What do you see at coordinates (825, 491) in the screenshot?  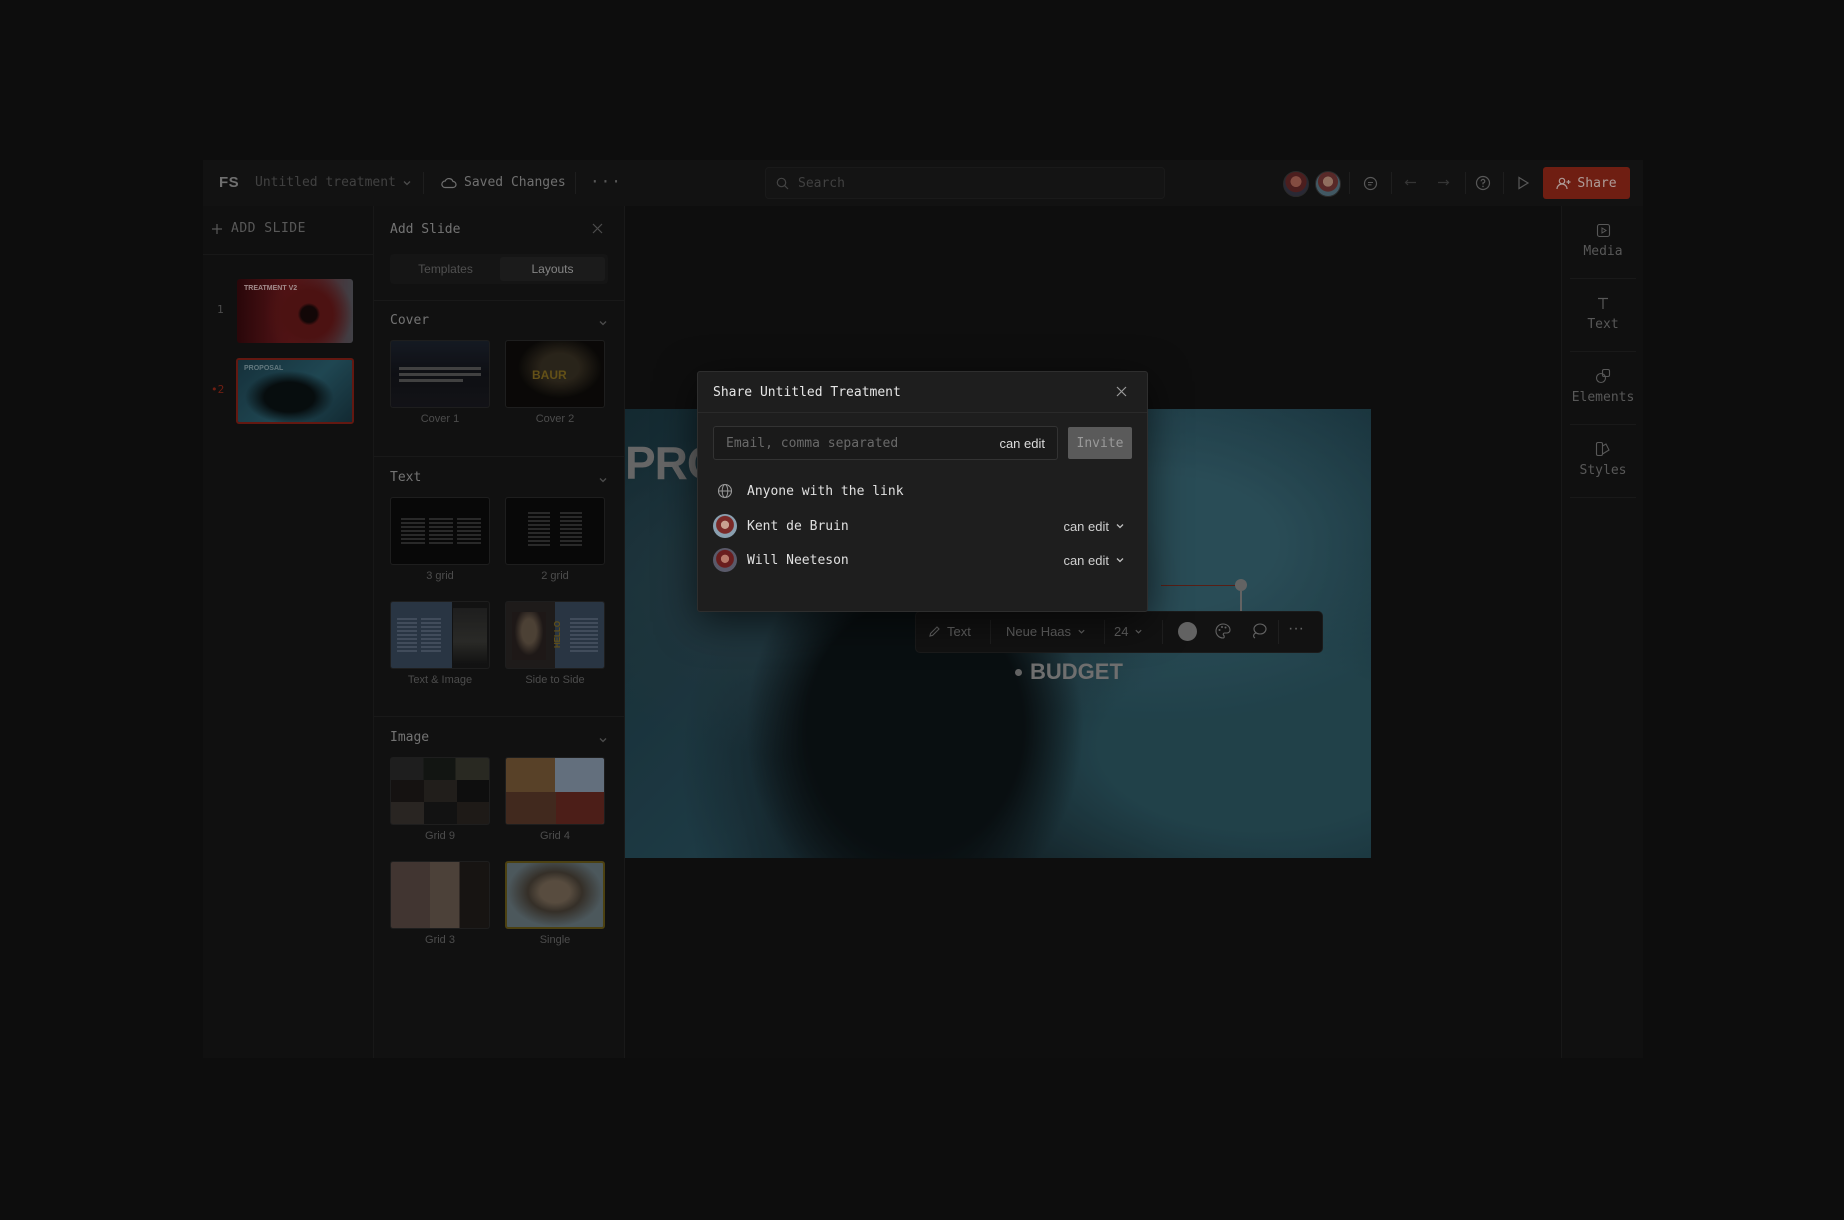 I see `link-access-label: Anyone with the link` at bounding box center [825, 491].